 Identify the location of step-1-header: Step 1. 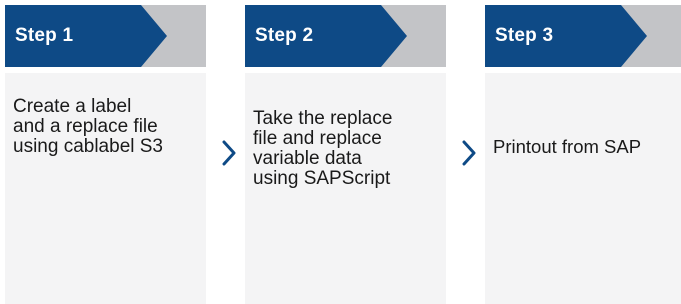
(105, 36).